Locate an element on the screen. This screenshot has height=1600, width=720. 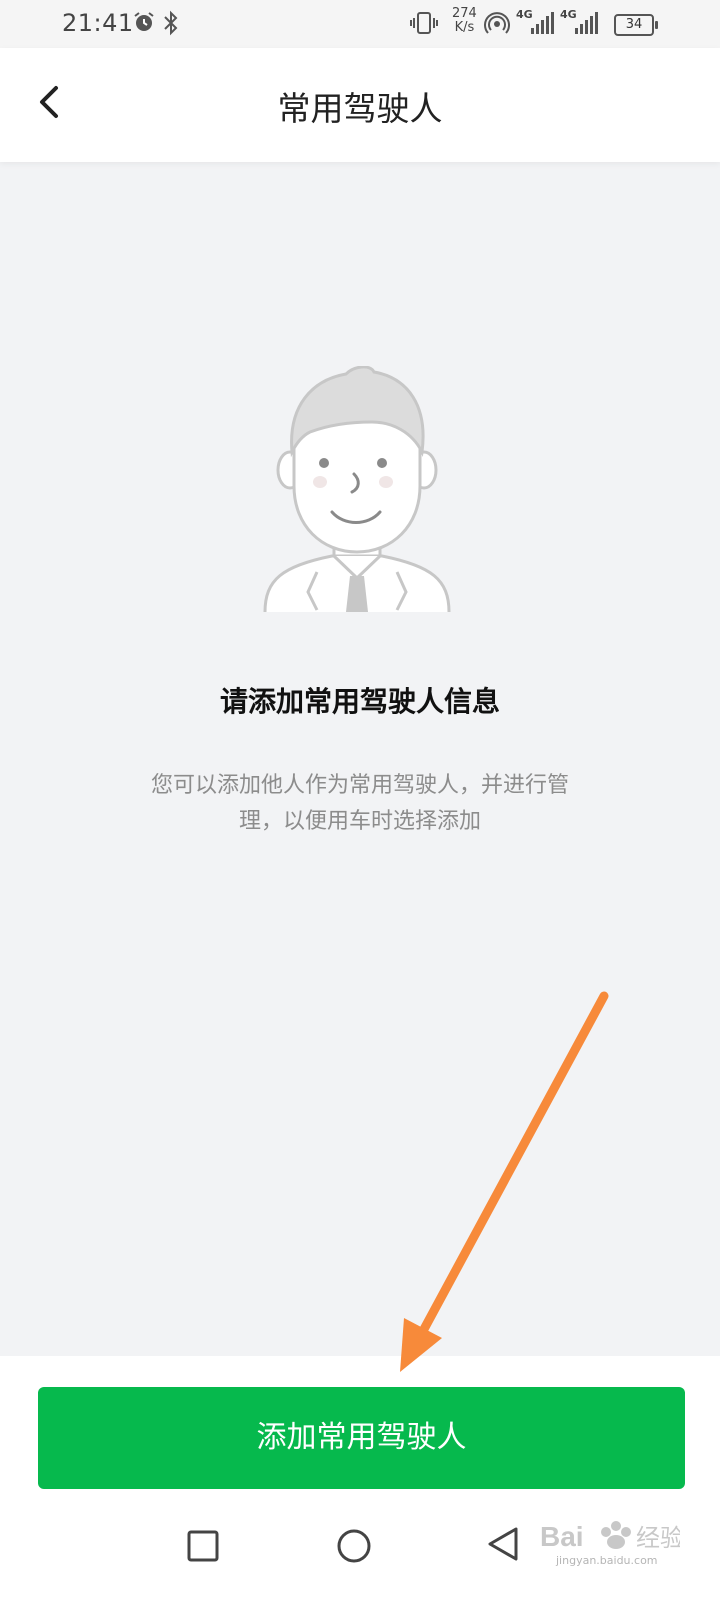
battery-icon: 34 is located at coordinates (636, 25).